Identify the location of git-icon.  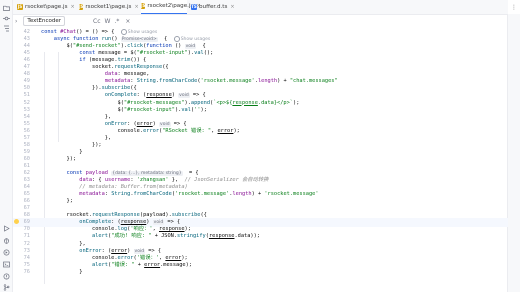
(6, 287).